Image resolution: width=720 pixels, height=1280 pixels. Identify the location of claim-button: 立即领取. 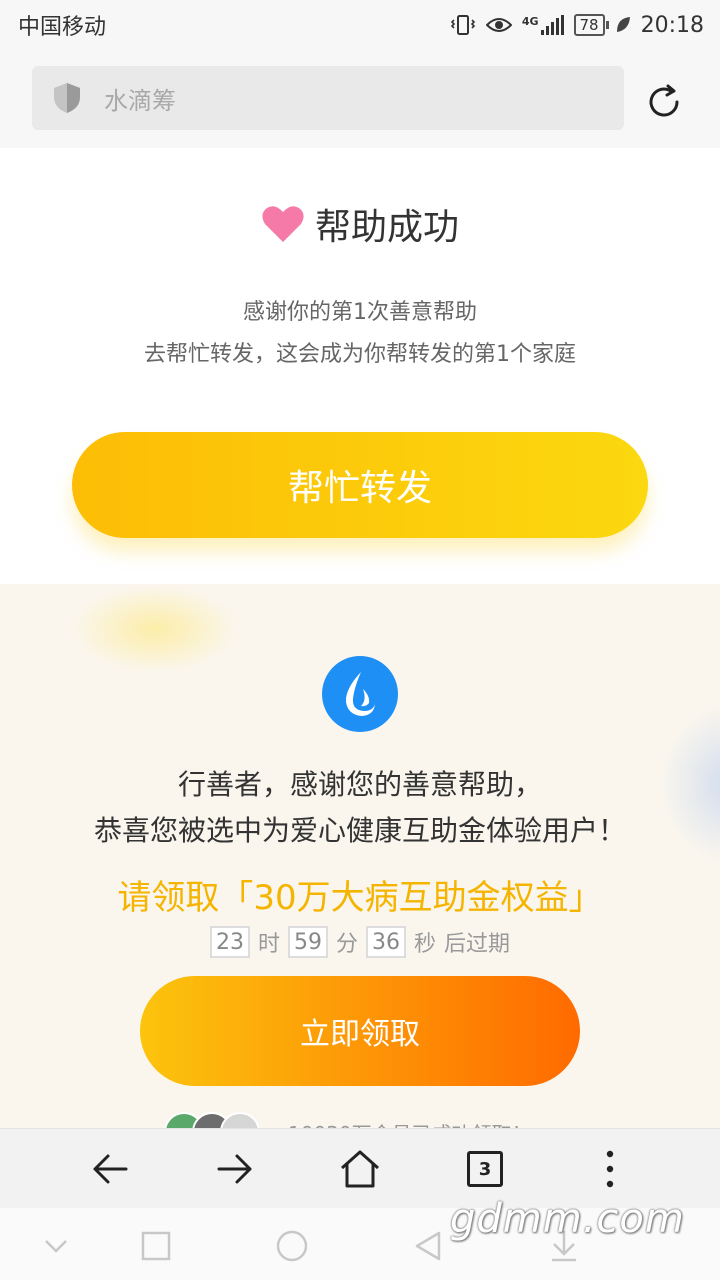
(360, 1031).